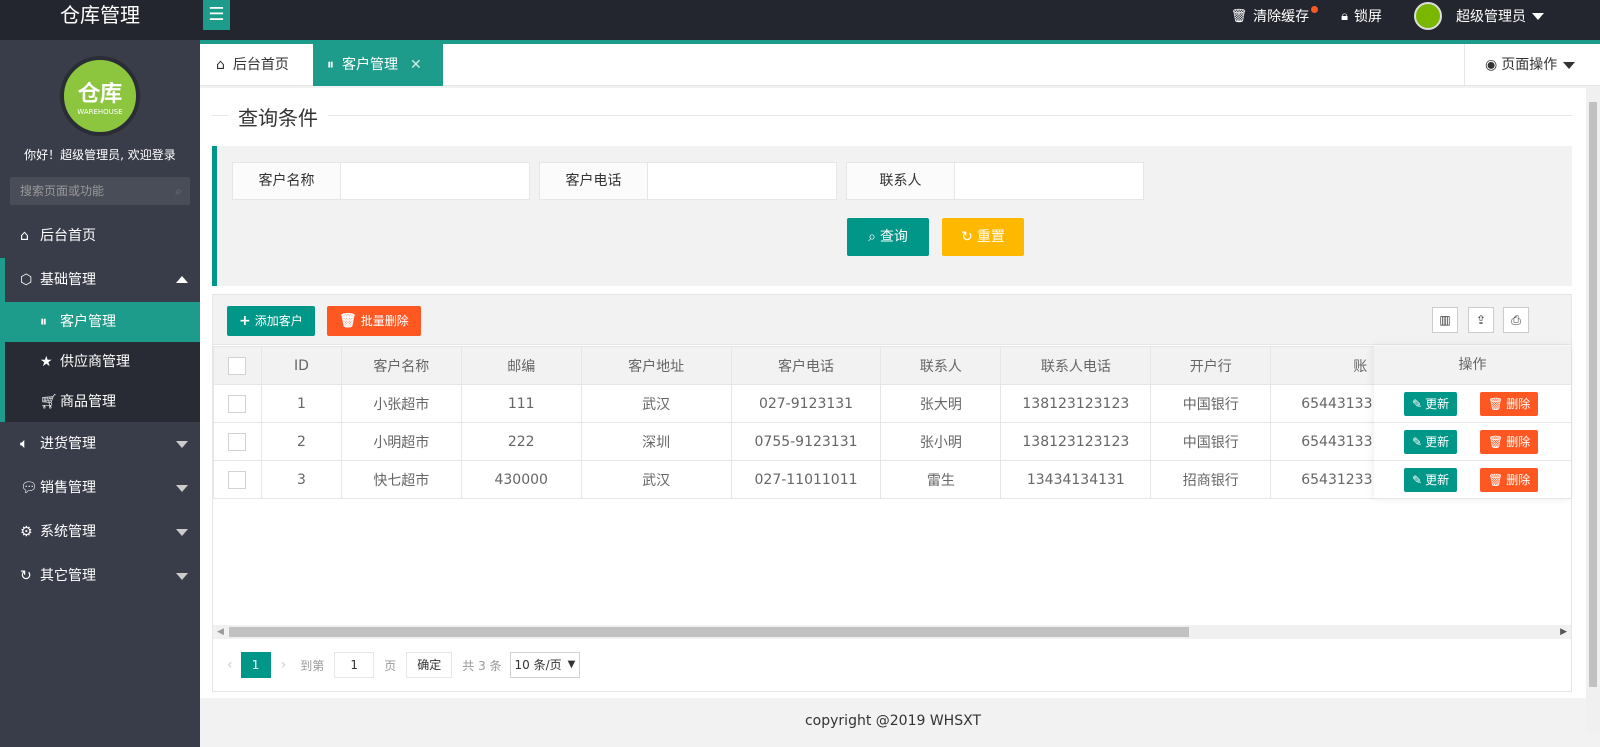  What do you see at coordinates (100, 532) in the screenshot?
I see `sidebar-item-system: ⚙ 系统管理` at bounding box center [100, 532].